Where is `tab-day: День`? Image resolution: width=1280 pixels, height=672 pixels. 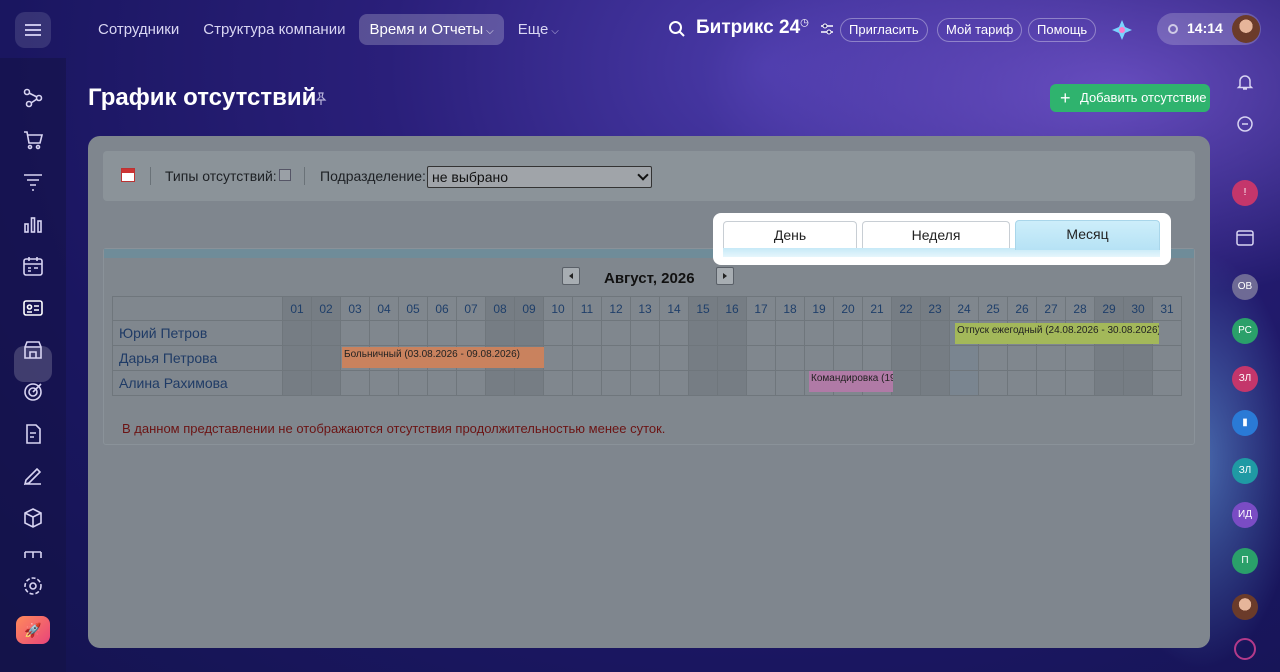
tab-day: День is located at coordinates (790, 234).